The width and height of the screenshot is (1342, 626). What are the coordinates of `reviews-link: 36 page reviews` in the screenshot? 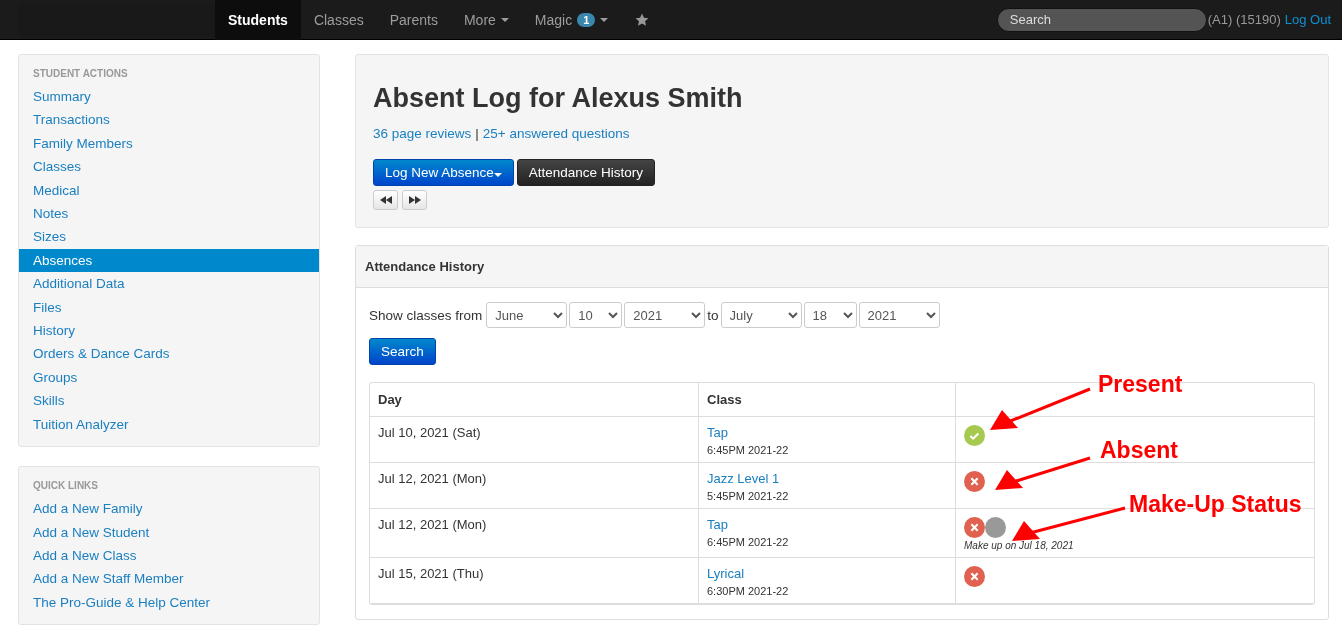 It's located at (422, 133).